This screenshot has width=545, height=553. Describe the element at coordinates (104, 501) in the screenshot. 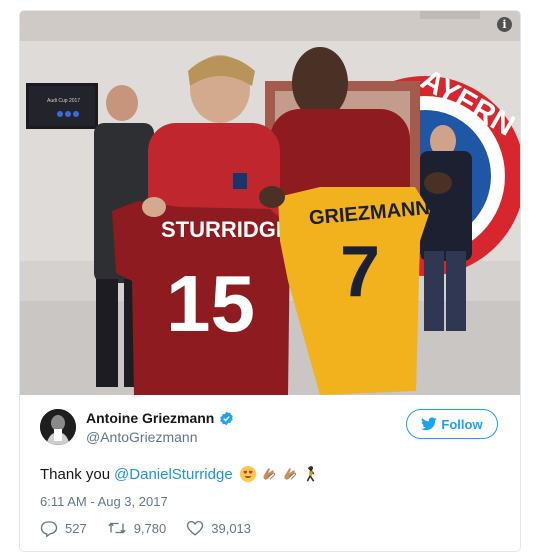

I see `tweet-timestamp: 6:11 AM - Aug 3, 2017` at that location.